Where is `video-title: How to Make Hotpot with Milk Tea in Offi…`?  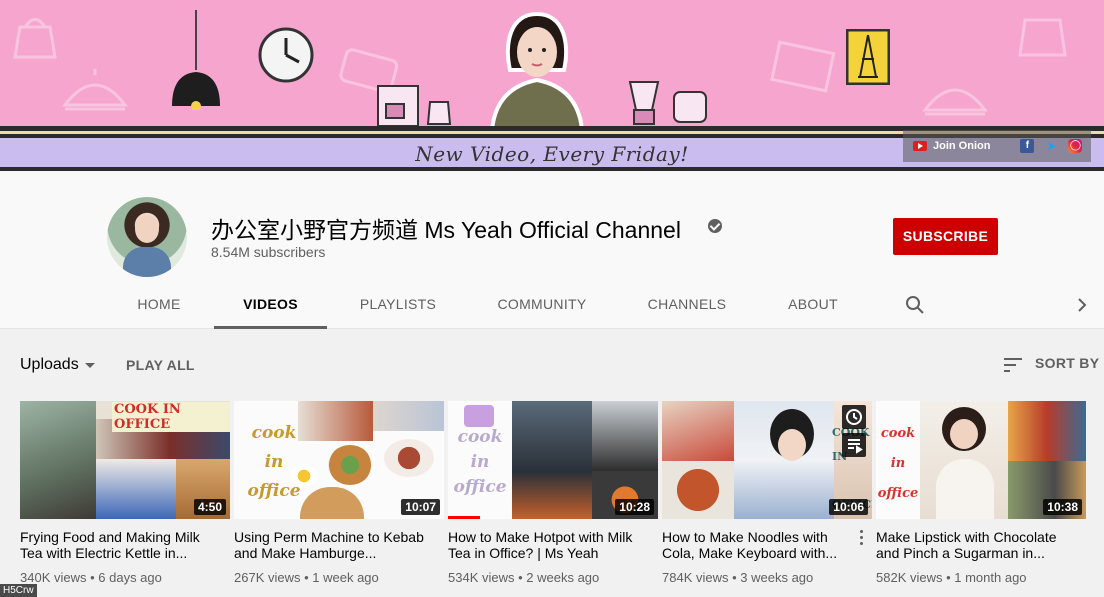
video-title: How to Make Hotpot with Milk Tea in Offi… is located at coordinates (553, 545).